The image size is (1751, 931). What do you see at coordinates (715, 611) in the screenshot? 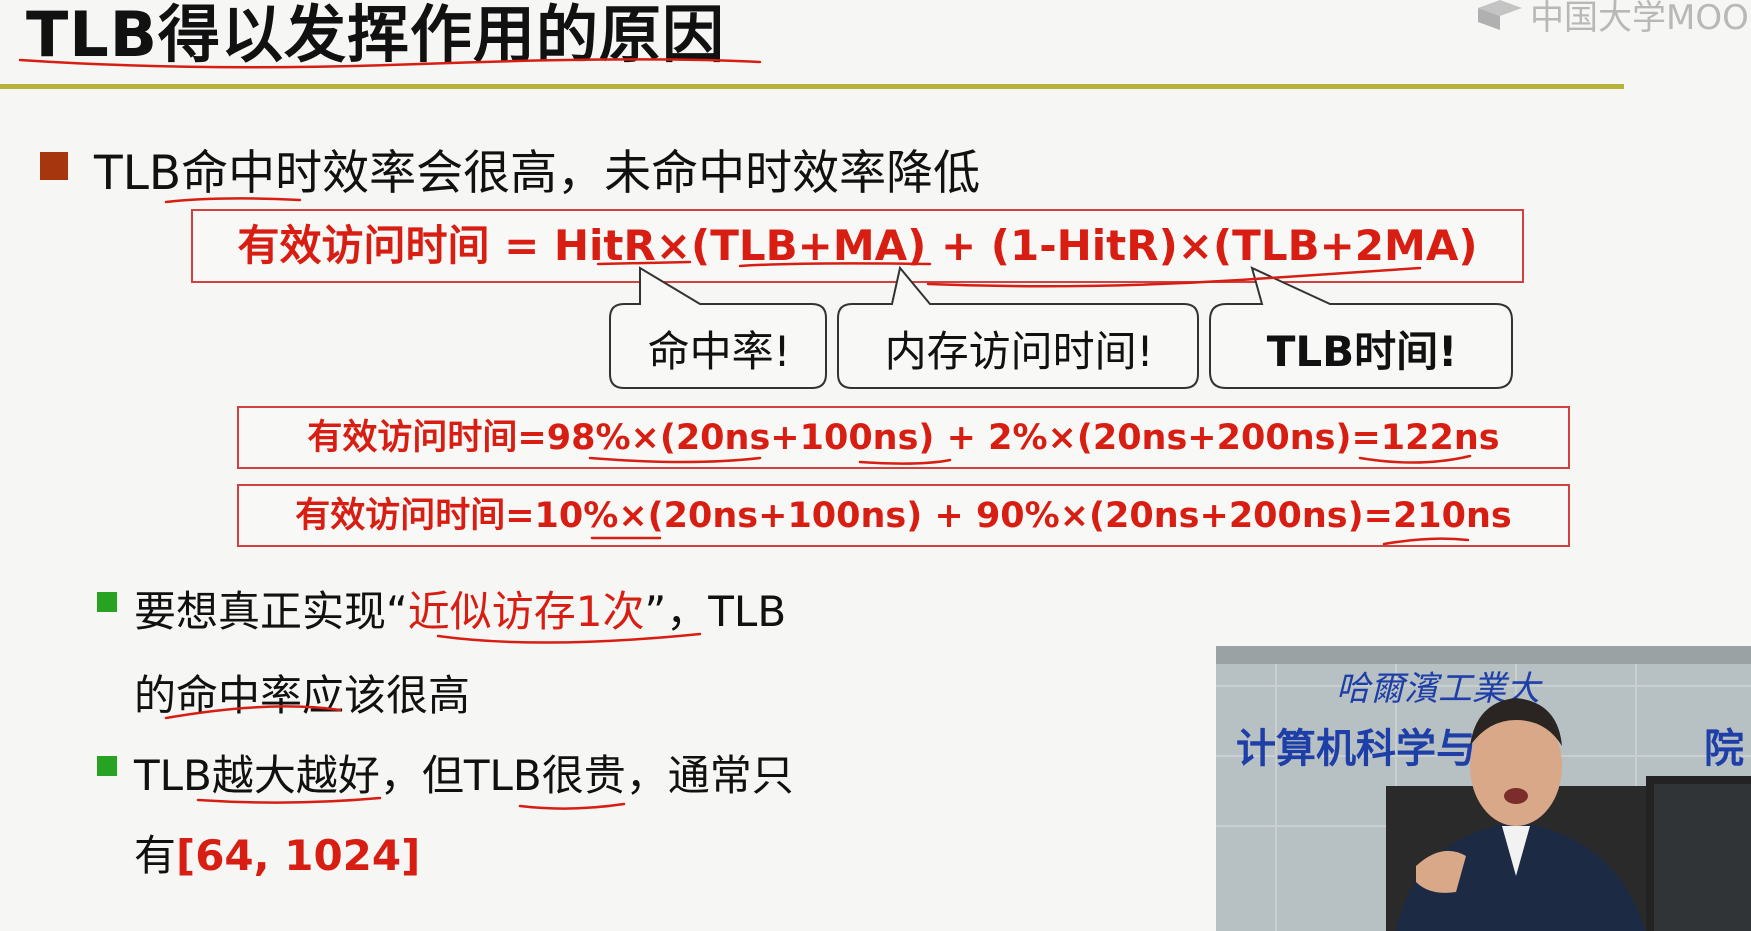
I see `sub-bullet-1-after: ”，TLB` at bounding box center [715, 611].